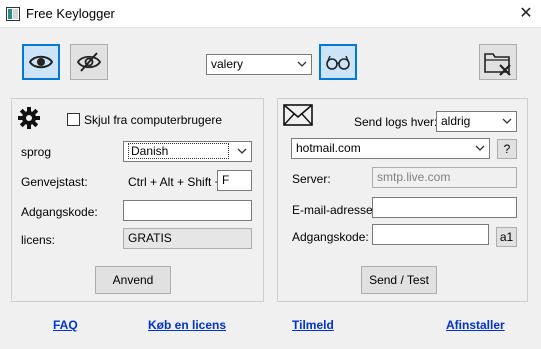 The height and width of the screenshot is (349, 541). I want to click on hotkey-key-input: F, so click(234, 180).